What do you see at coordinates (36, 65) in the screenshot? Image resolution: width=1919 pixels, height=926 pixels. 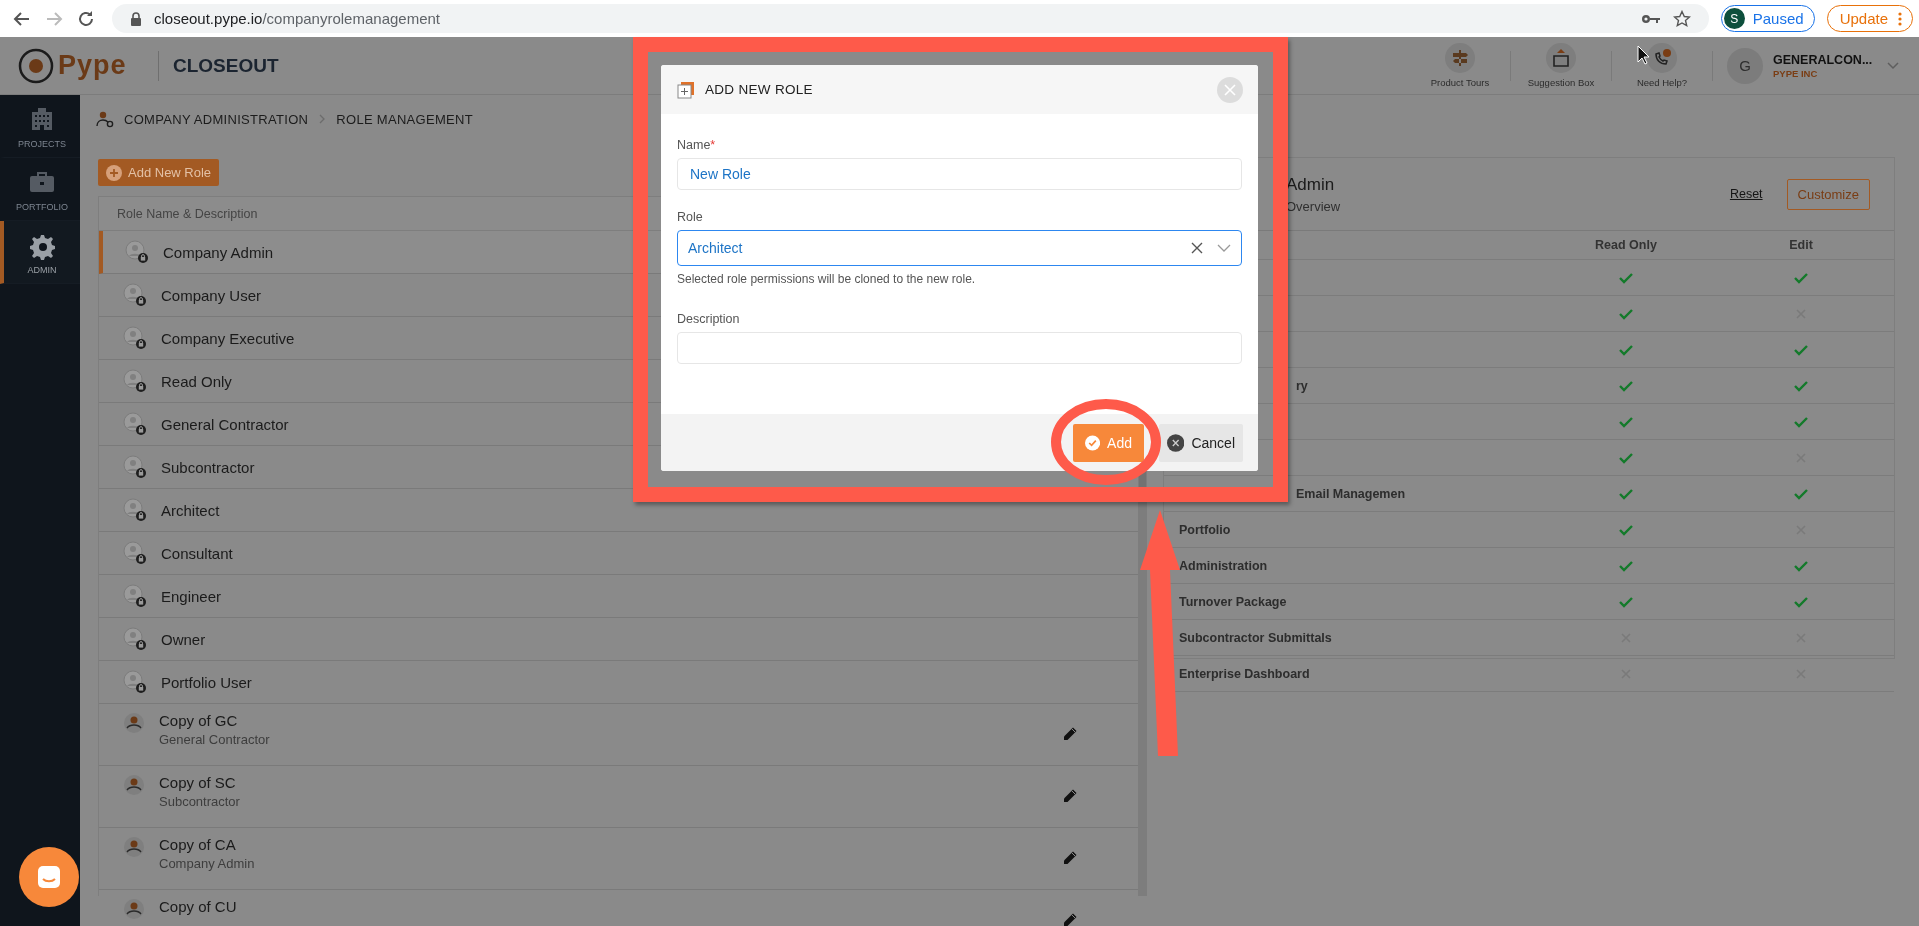 I see `logo-ring-icon` at bounding box center [36, 65].